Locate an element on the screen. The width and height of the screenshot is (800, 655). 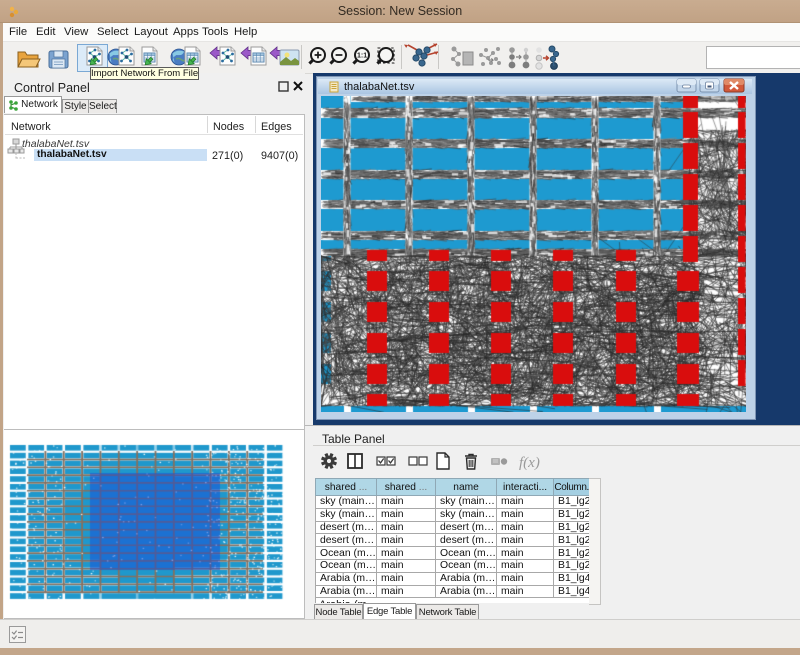
svg-text: 1:1 is located at coordinates (362, 56).